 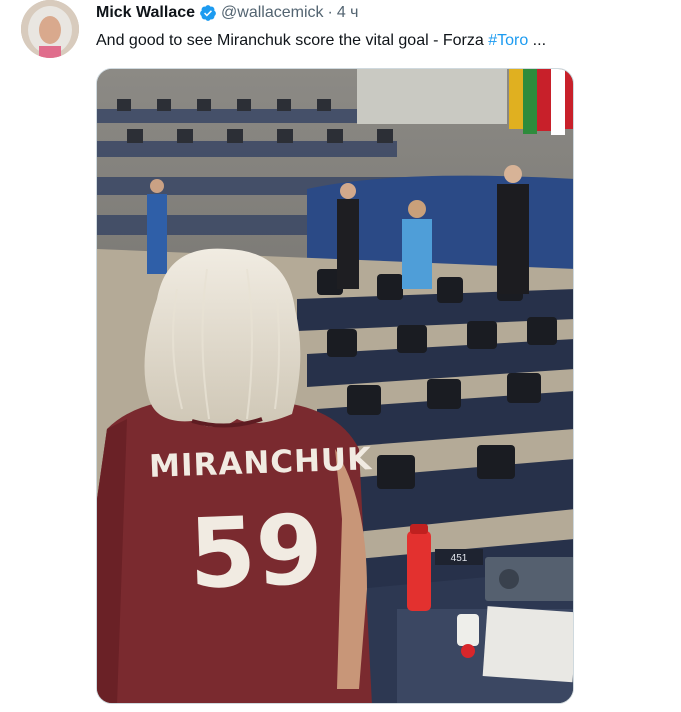 I want to click on avatar-image, so click(x=50, y=29).